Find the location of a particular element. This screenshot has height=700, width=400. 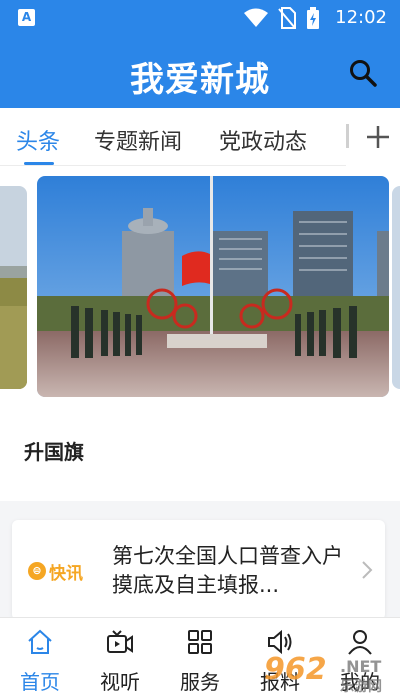

carousel-next-slide is located at coordinates (396, 287).